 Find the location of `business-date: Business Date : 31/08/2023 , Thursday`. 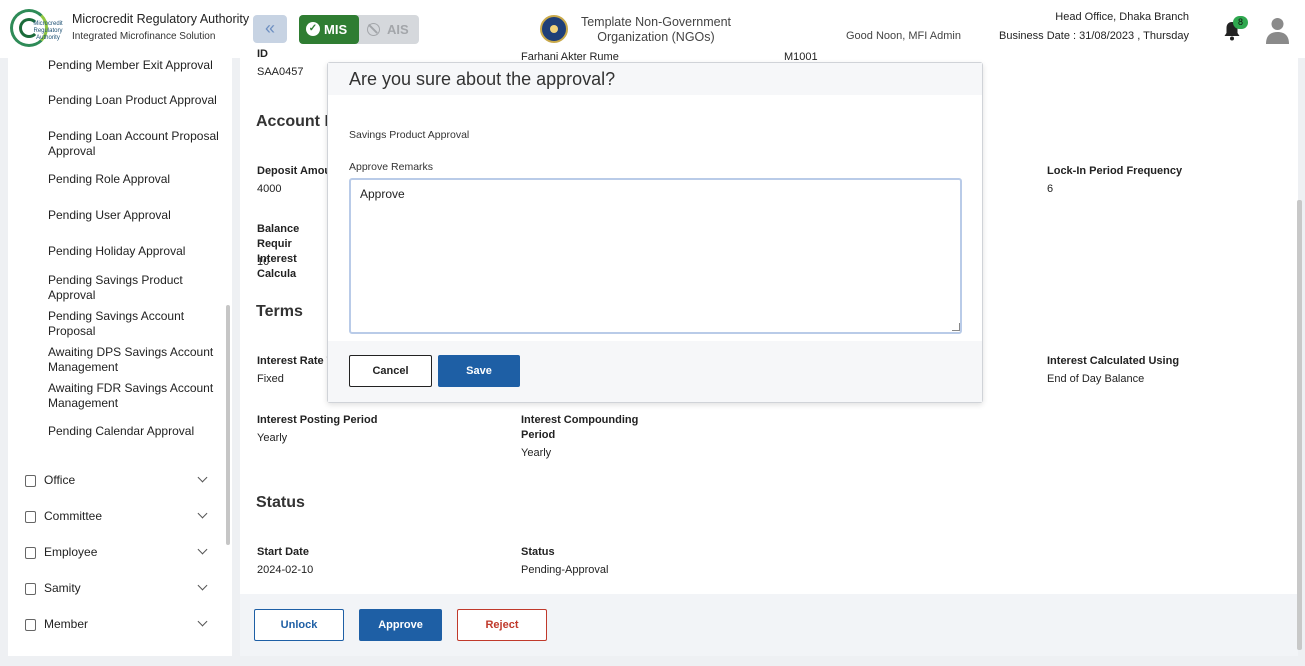

business-date: Business Date : 31/08/2023 , Thursday is located at coordinates (1094, 36).